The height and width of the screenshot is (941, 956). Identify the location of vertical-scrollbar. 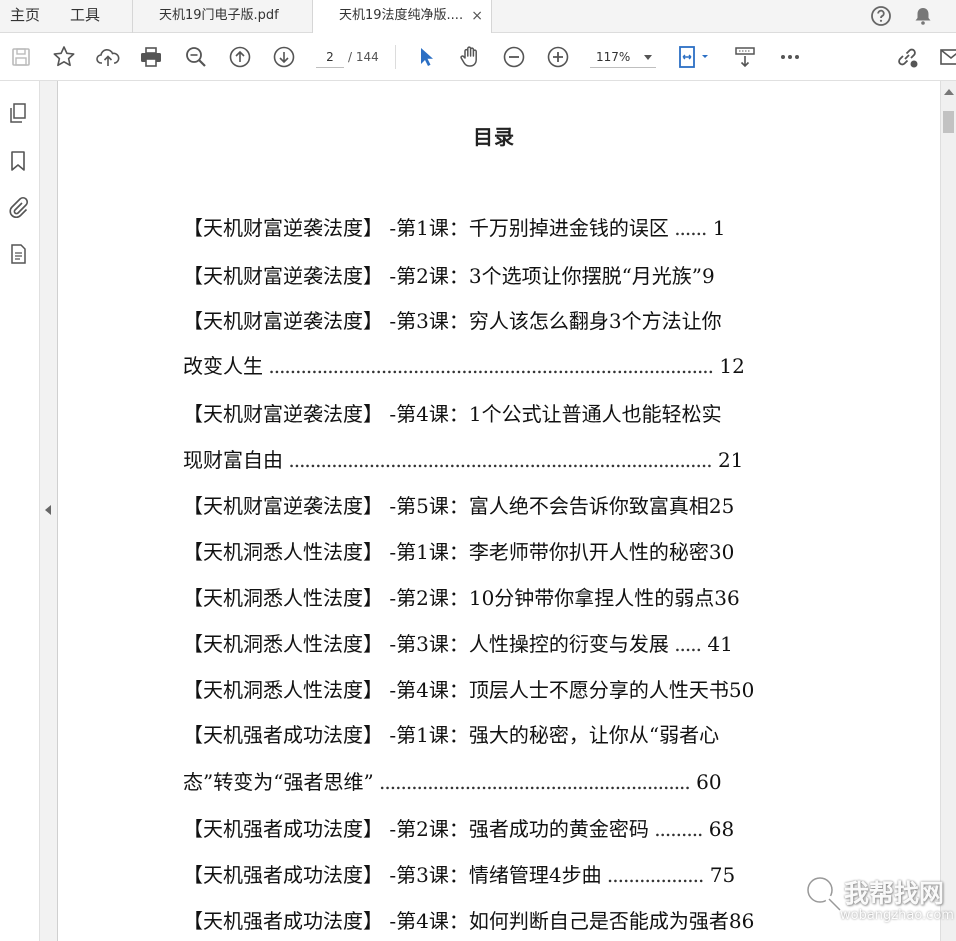
(948, 511).